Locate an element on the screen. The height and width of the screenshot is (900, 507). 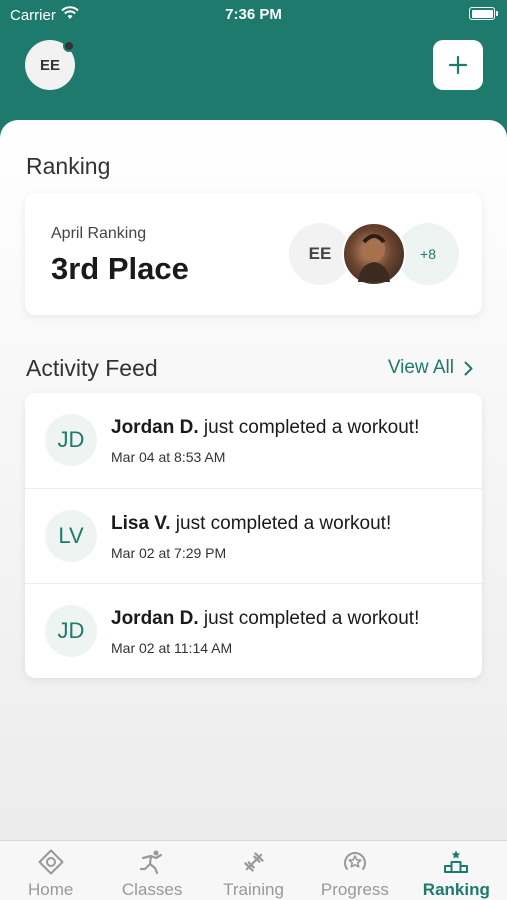
profile-initials: EE is located at coordinates (49, 65).